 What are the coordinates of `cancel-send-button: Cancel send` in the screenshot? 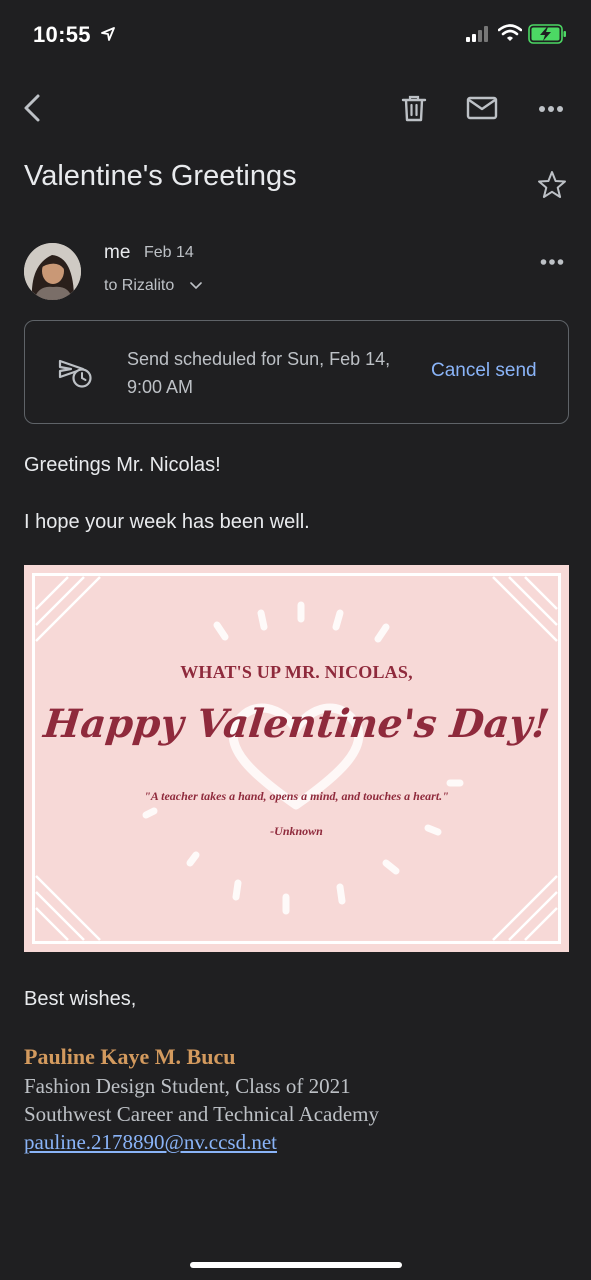 It's located at (484, 371).